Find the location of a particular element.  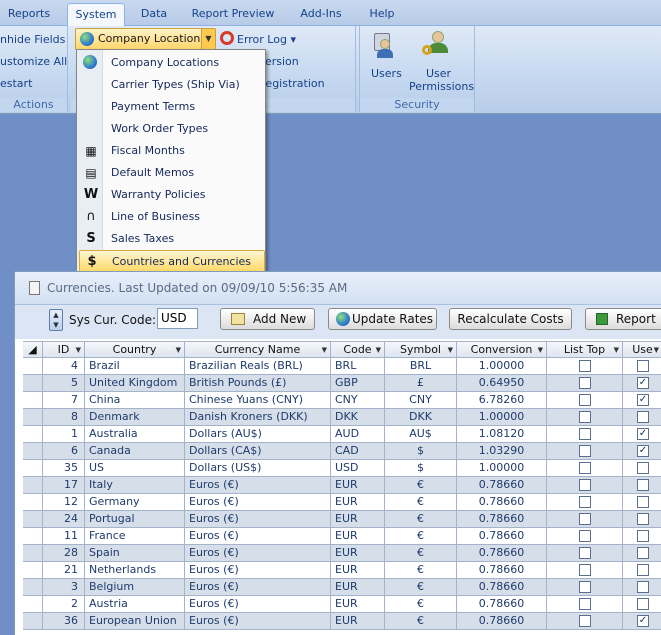

cell-symbol: BRL is located at coordinates (421, 366).